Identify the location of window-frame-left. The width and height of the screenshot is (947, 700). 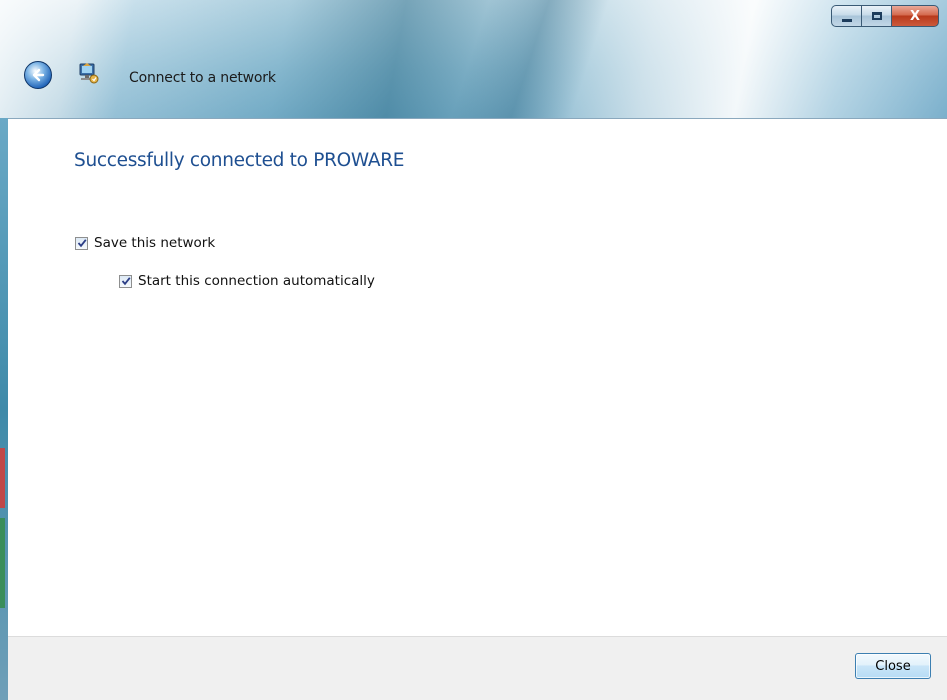
(4, 409).